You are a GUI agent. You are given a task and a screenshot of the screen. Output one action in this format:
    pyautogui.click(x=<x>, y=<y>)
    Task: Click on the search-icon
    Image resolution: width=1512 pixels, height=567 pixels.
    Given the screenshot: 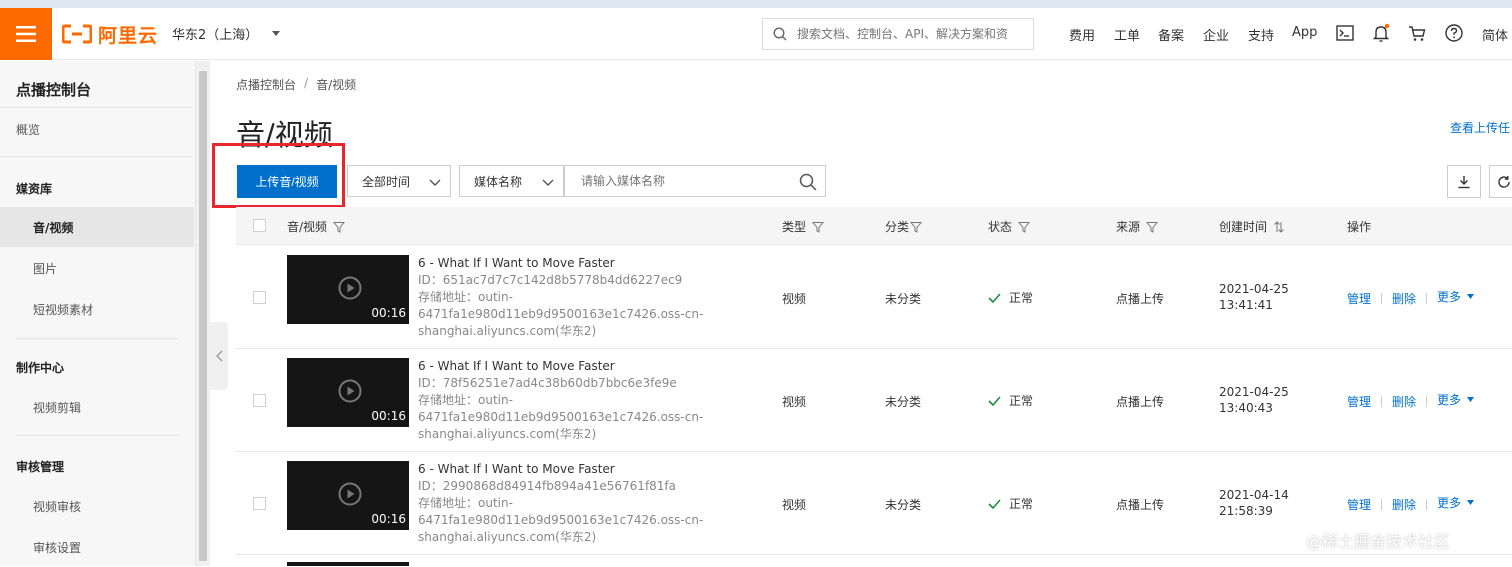 What is the action you would take?
    pyautogui.click(x=808, y=182)
    